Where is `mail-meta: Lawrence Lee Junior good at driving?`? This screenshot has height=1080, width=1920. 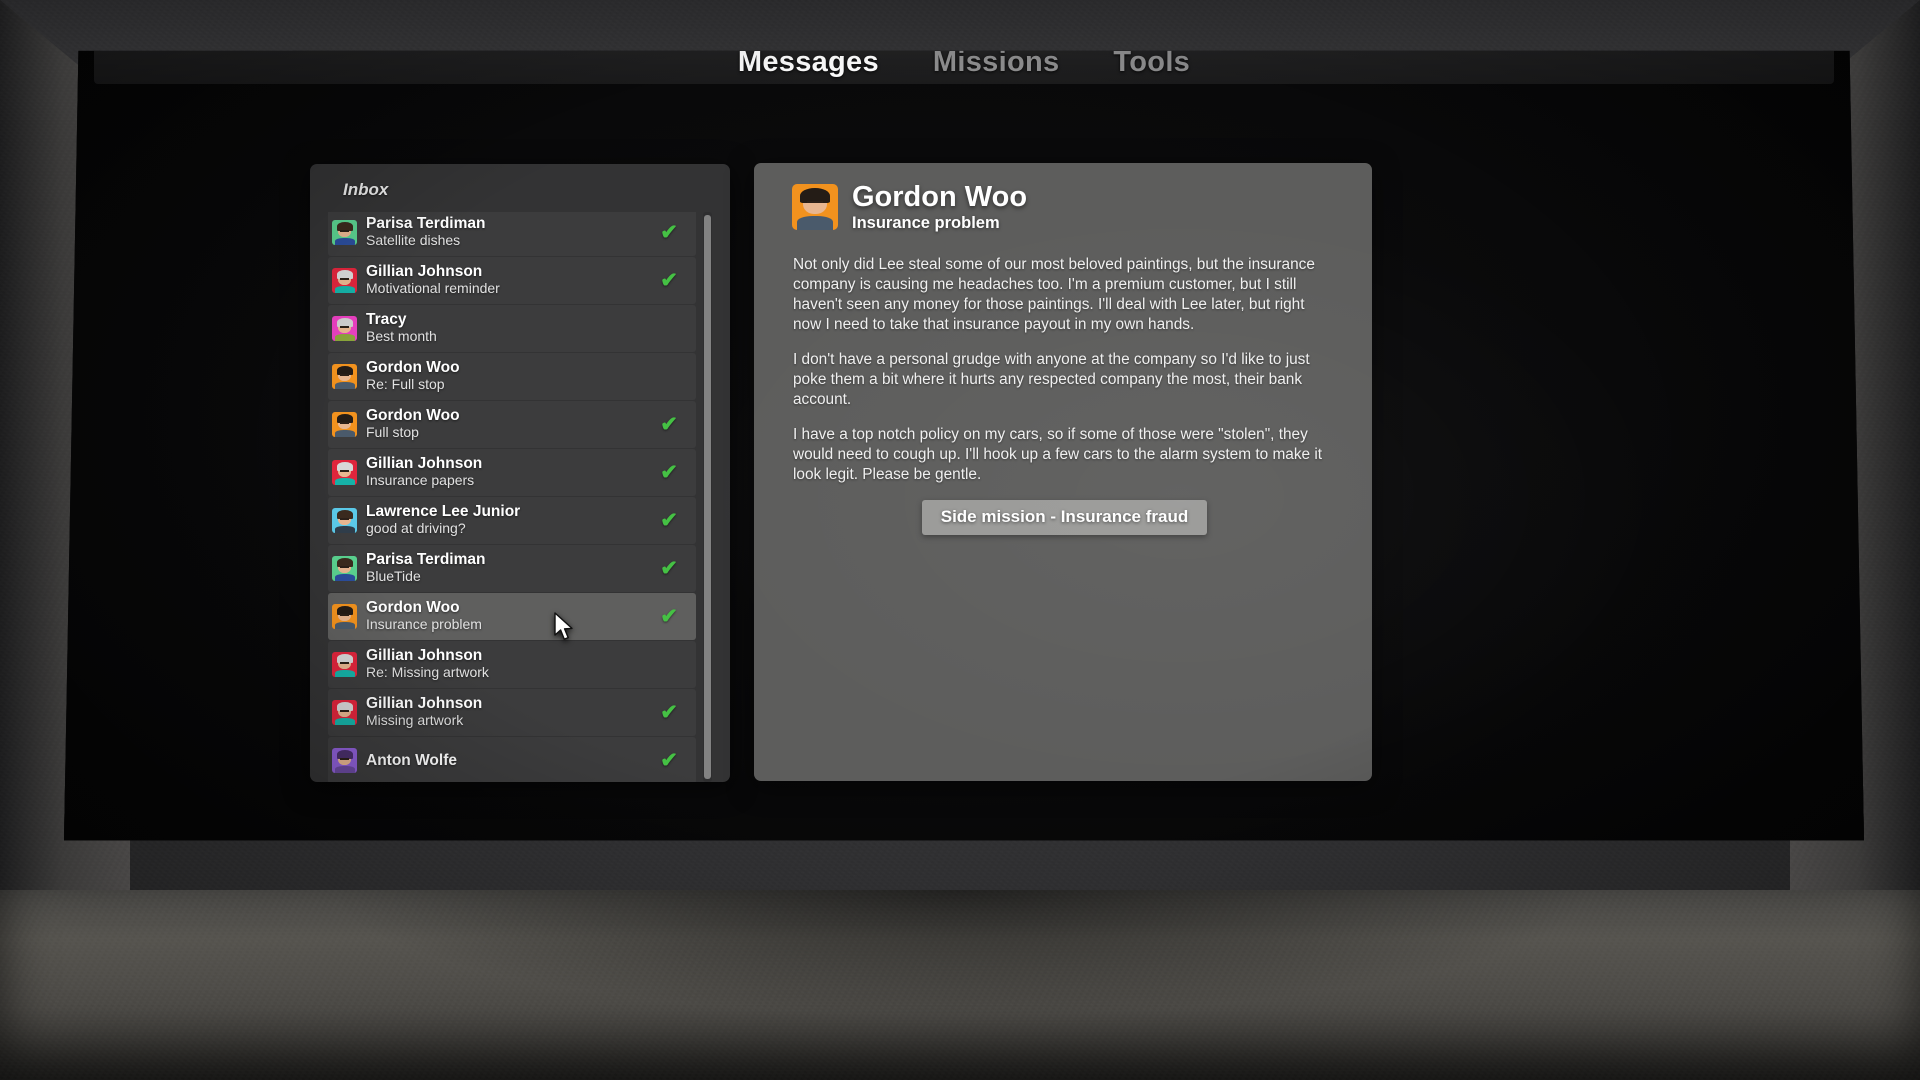 mail-meta: Lawrence Lee Junior good at driving? is located at coordinates (507, 520).